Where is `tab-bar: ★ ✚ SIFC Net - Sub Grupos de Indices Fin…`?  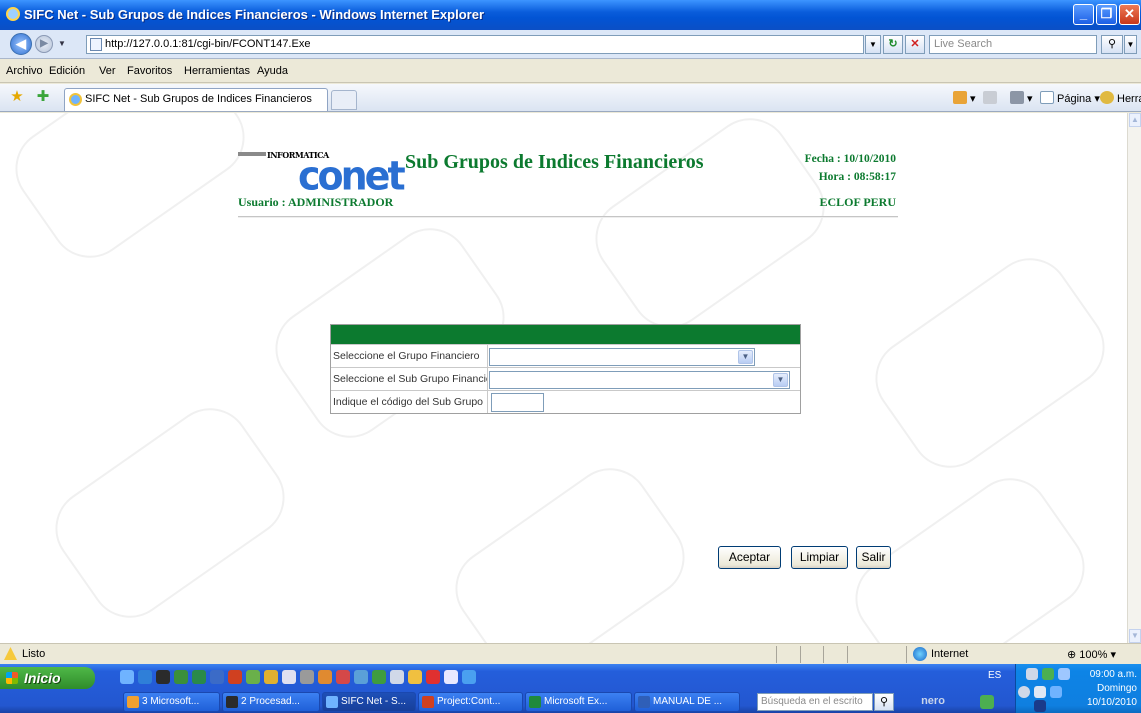
tab-bar: ★ ✚ SIFC Net - Sub Grupos de Indices Fin… is located at coordinates (570, 98).